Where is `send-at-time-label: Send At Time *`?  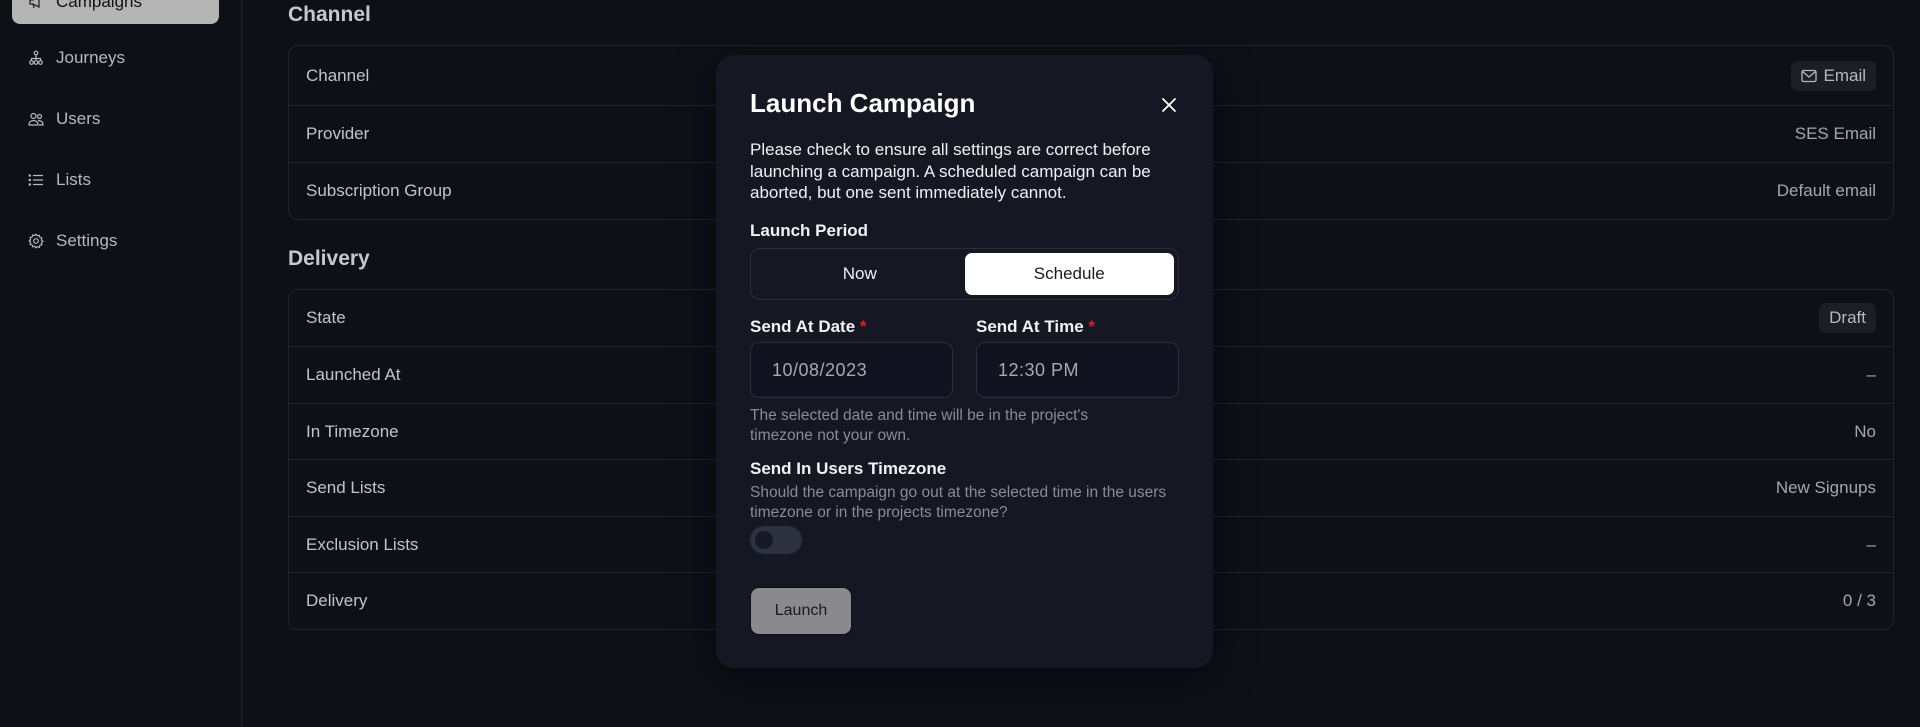
send-at-time-label: Send At Time * is located at coordinates (1035, 327).